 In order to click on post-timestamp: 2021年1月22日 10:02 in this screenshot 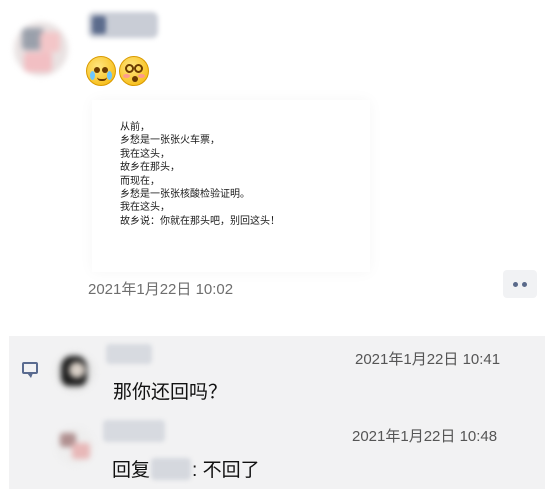, I will do `click(161, 289)`.